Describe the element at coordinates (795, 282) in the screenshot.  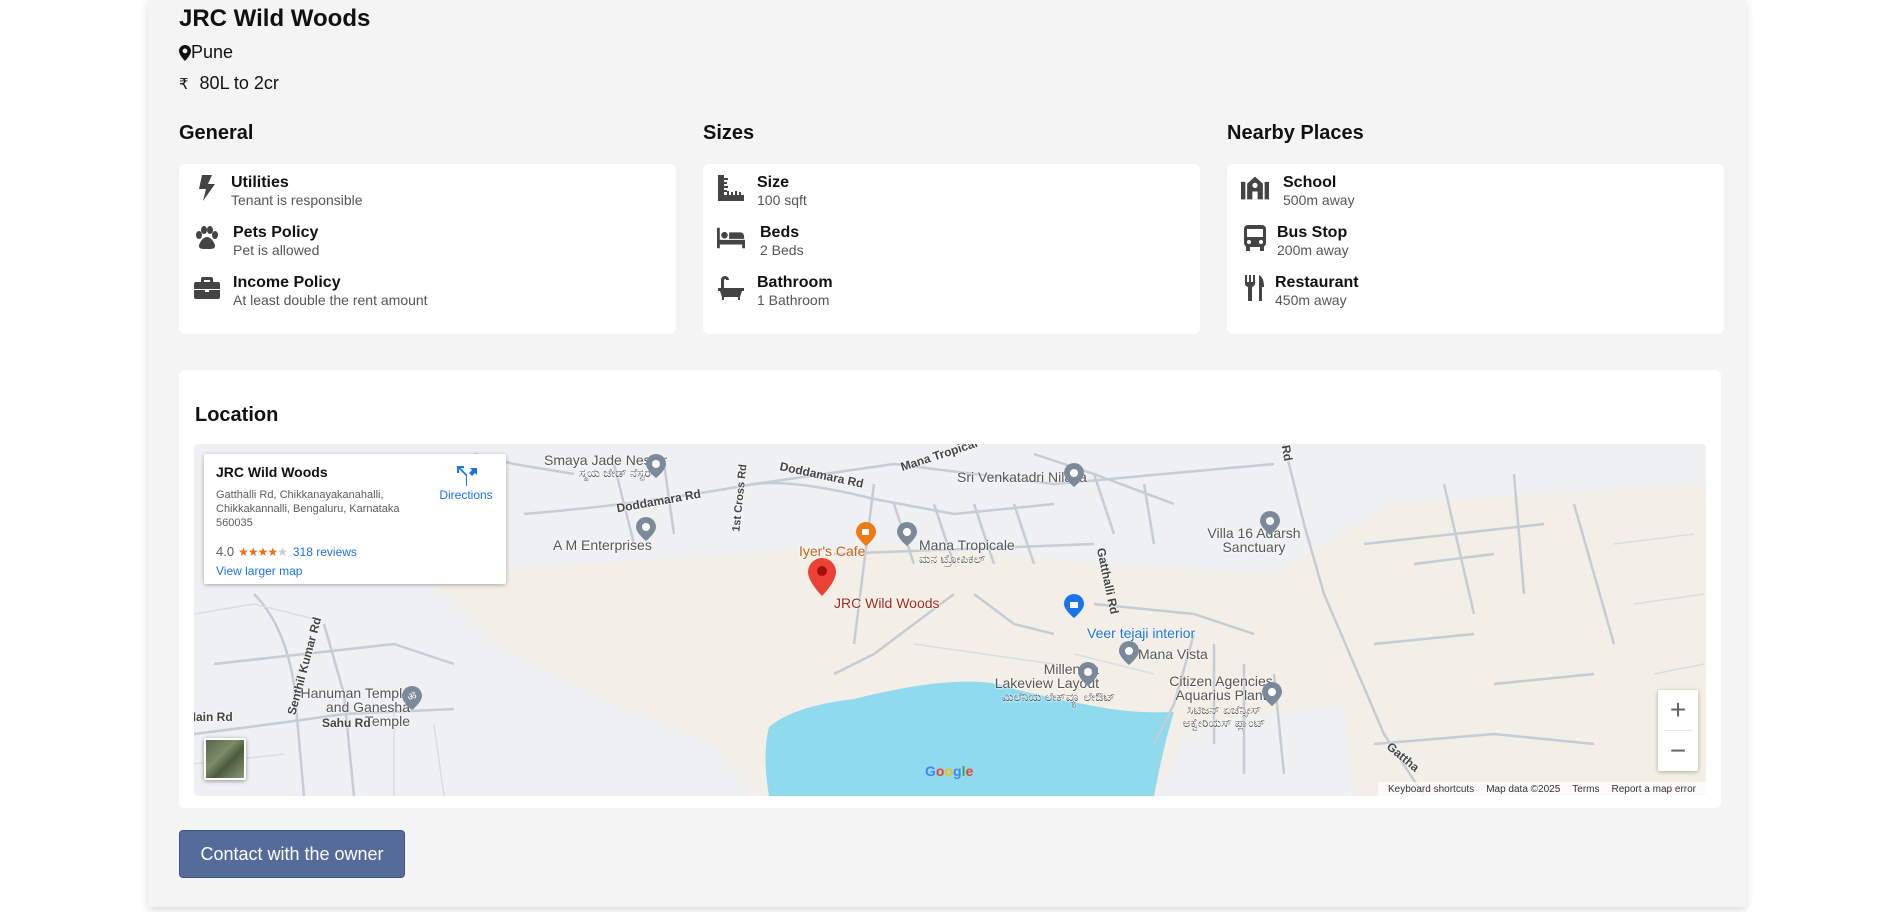
I see `item-title: Bathroom` at that location.